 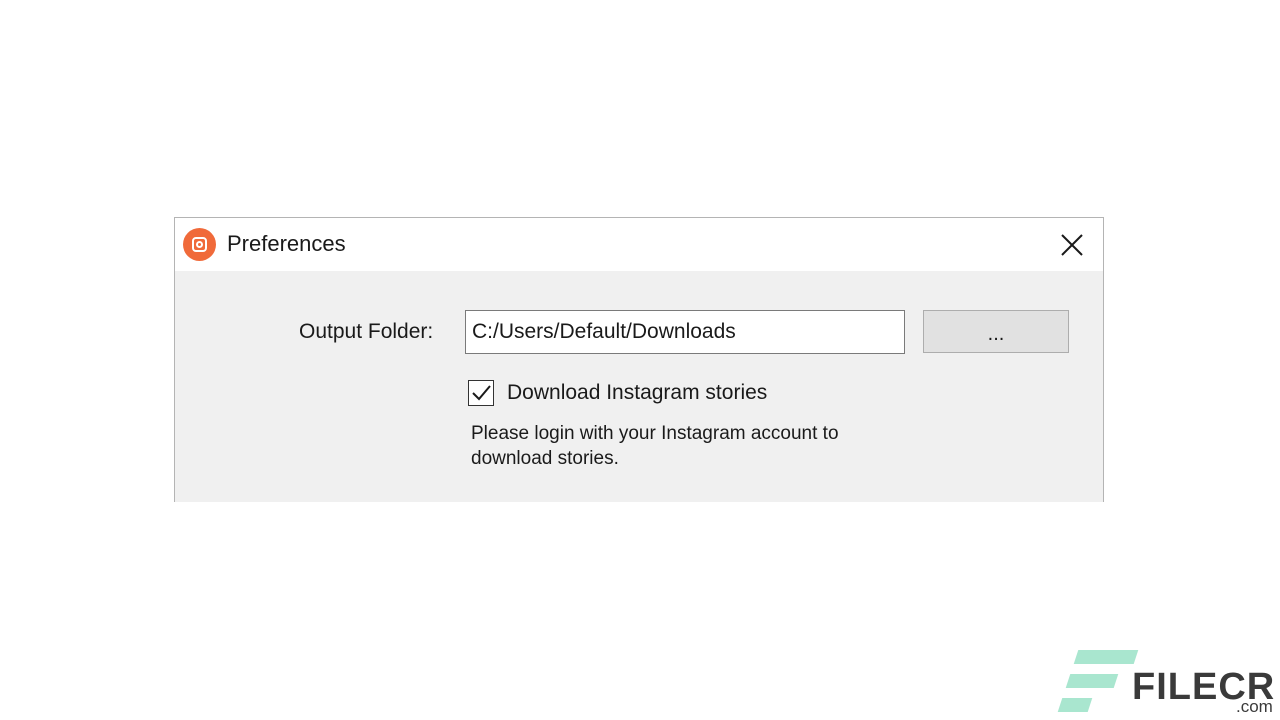 I want to click on watermark-suffix: .com, so click(x=1254, y=706).